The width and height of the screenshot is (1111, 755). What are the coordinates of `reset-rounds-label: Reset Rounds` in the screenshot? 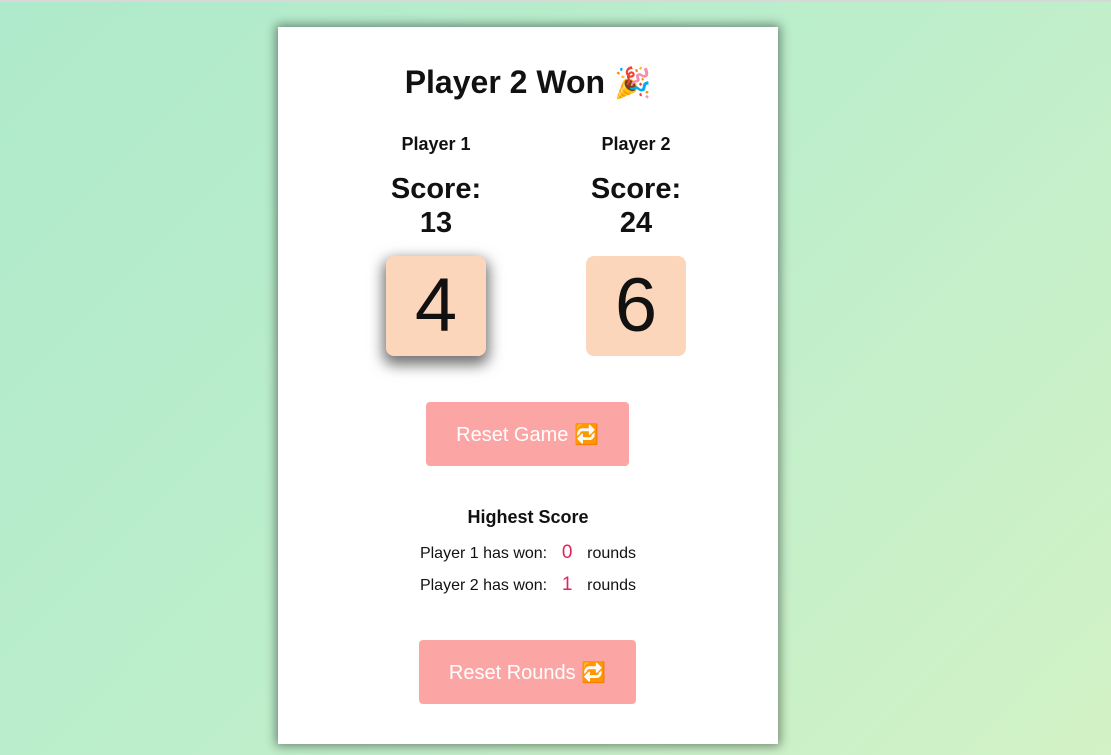 It's located at (512, 672).